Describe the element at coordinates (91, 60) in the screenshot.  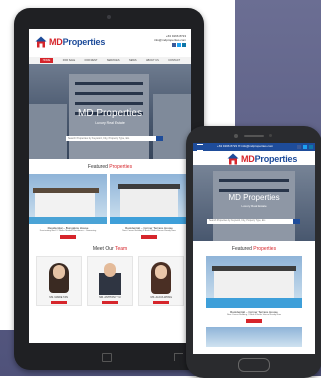
I see `menu-for-rent: FOR RENT` at that location.